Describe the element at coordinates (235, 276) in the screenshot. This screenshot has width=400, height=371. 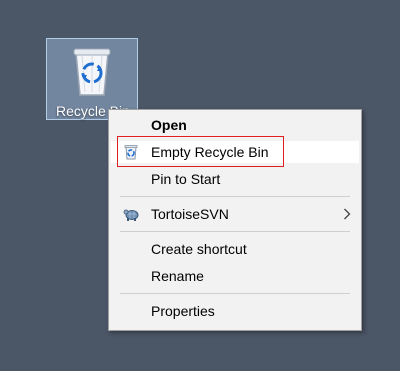
I see `menu-item-rename: Rename` at that location.